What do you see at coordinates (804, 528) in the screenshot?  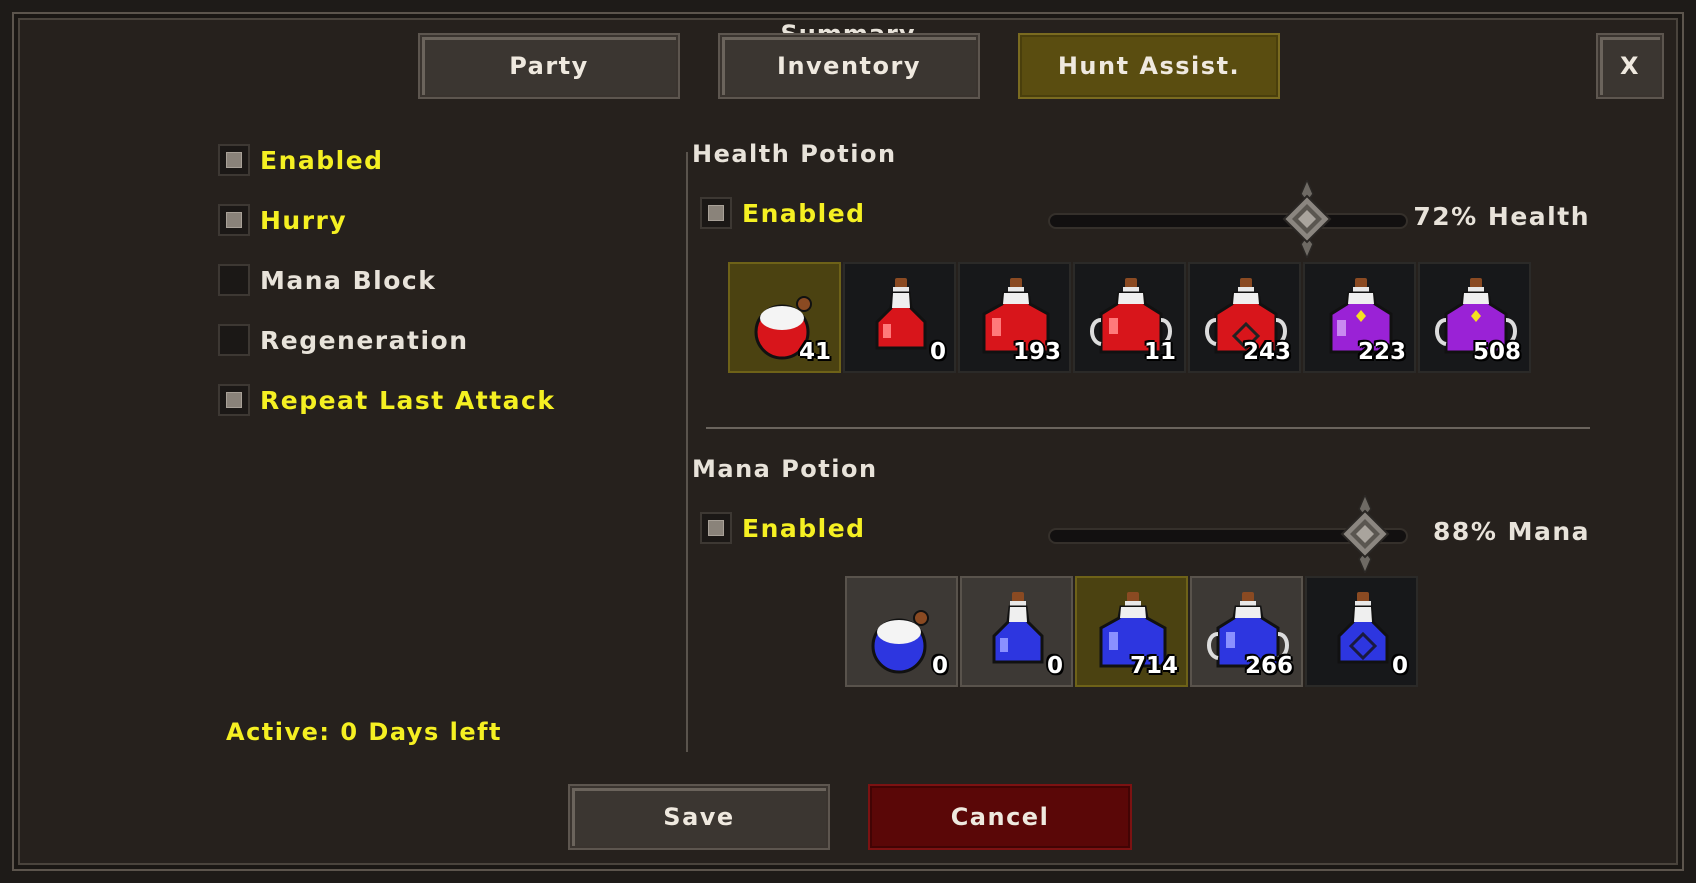 I see `mana-enabled-label: Enabled` at bounding box center [804, 528].